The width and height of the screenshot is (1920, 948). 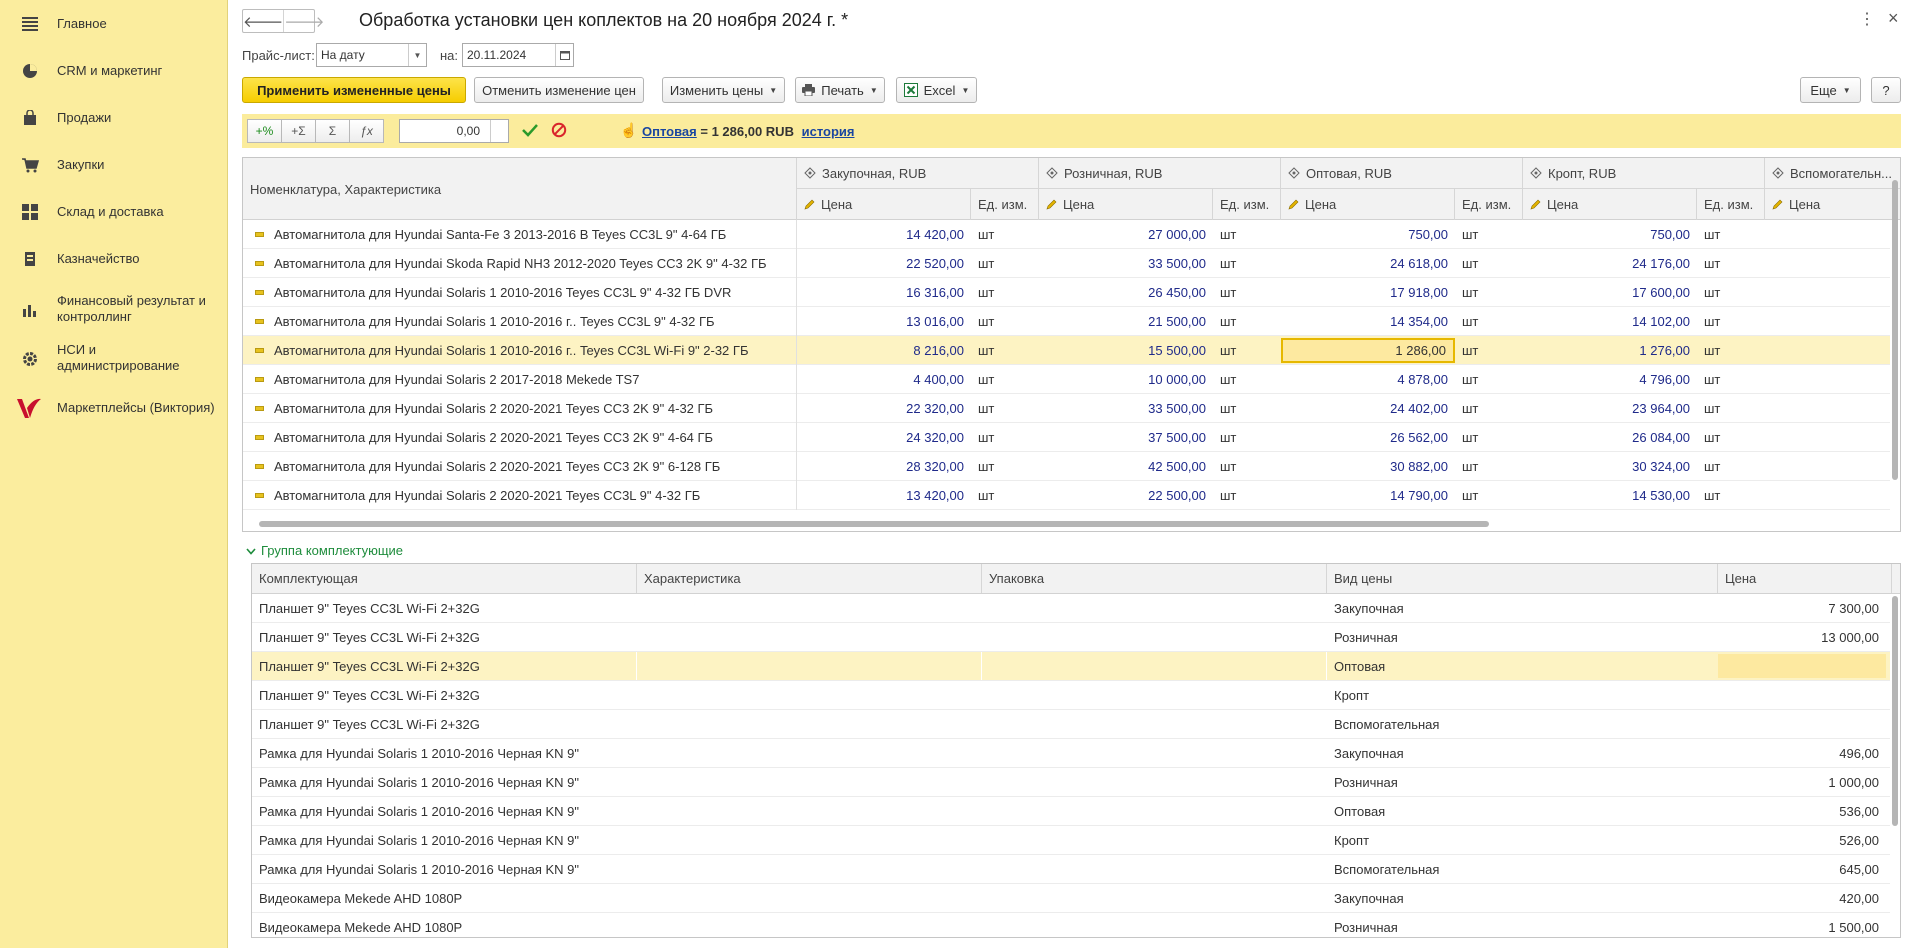 I want to click on sidebar-item-crm: CRM и маркетинг, so click(x=114, y=71).